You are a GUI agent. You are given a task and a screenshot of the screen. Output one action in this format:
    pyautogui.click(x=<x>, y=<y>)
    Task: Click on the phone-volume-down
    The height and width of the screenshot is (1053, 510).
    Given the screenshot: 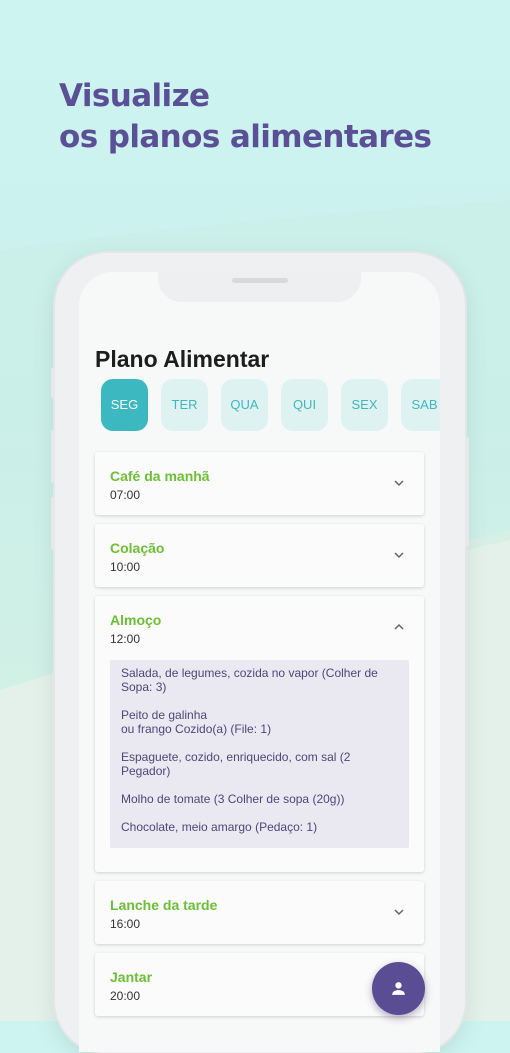 What is the action you would take?
    pyautogui.click(x=53, y=523)
    